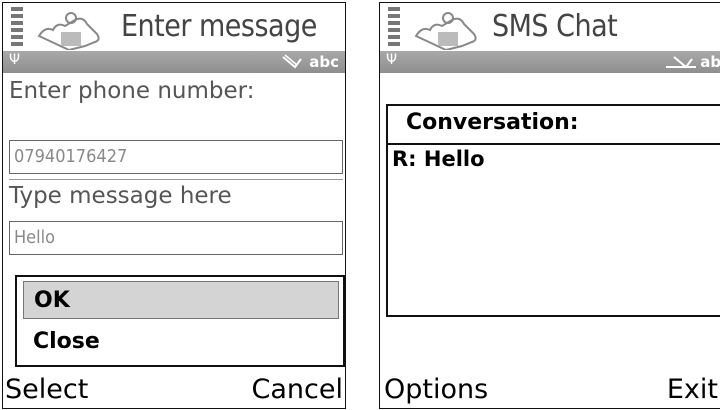 This screenshot has height=410, width=720. I want to click on conversation-header-label: Conversation:, so click(492, 122).